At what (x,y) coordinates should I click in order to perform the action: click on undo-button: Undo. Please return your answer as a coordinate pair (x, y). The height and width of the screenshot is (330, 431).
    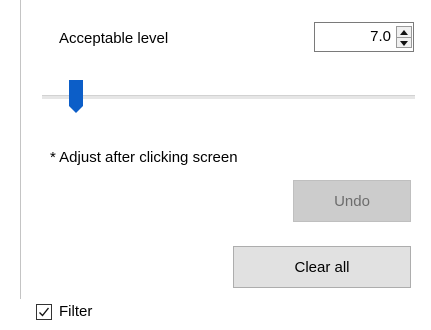
    Looking at the image, I should click on (352, 201).